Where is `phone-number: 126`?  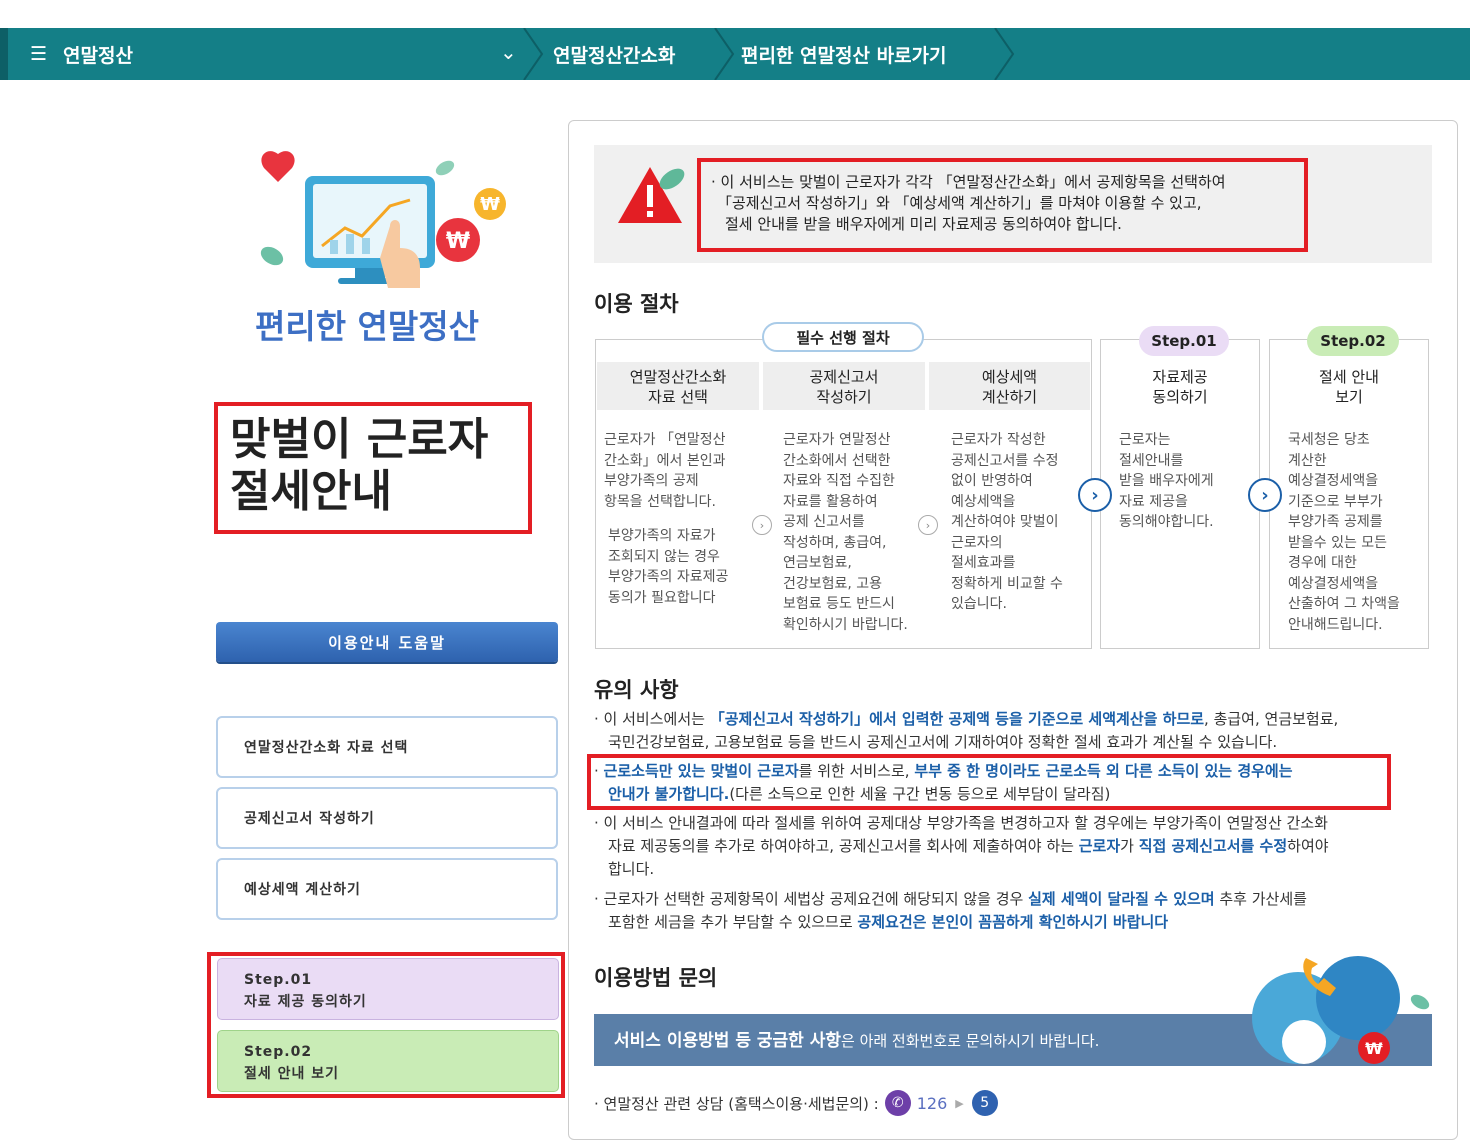 phone-number: 126 is located at coordinates (932, 1103).